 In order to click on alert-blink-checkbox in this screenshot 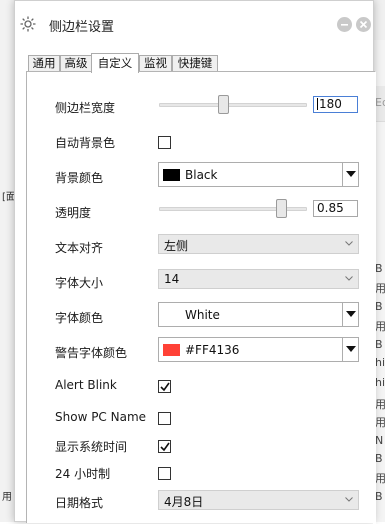, I will do `click(164, 386)`.